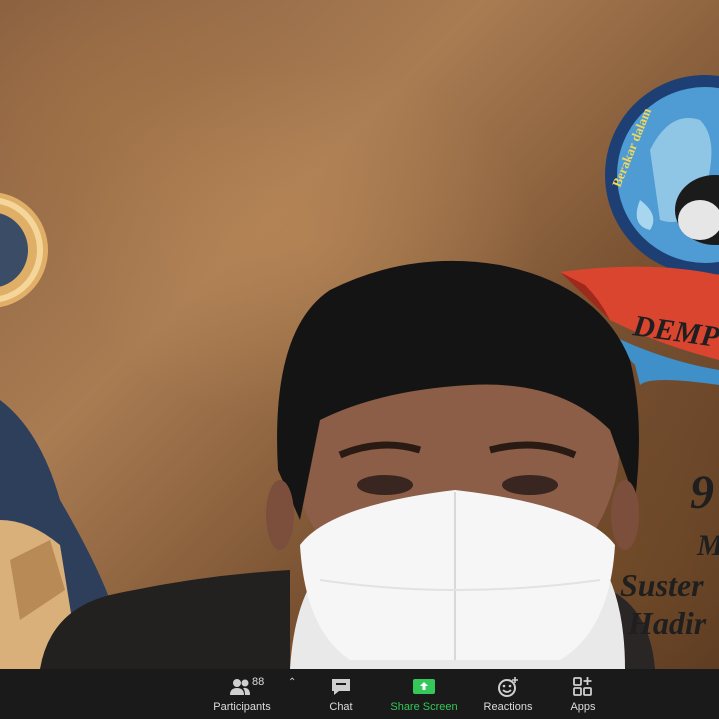  What do you see at coordinates (292, 682) in the screenshot?
I see `chevron-up-icon: ⌃` at bounding box center [292, 682].